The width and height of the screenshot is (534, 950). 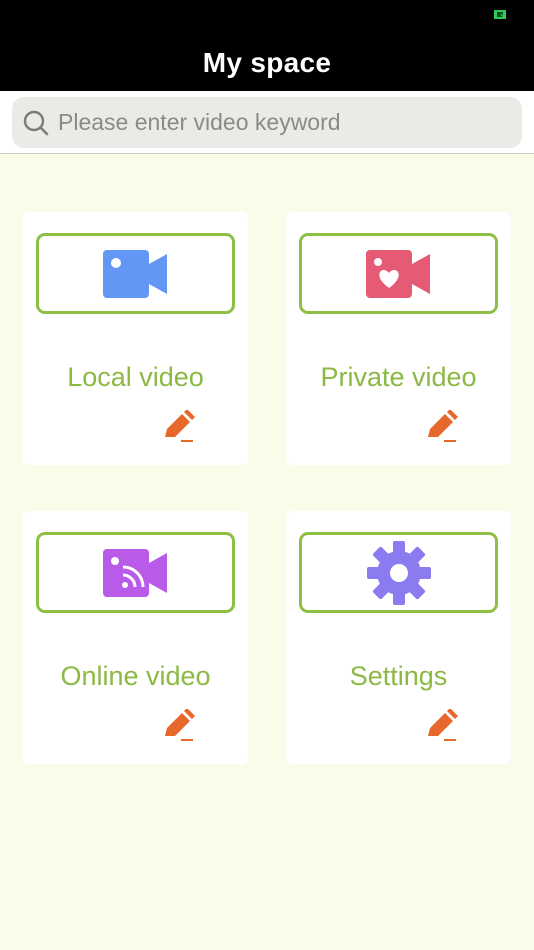 I want to click on card-label: Settings, so click(x=398, y=676).